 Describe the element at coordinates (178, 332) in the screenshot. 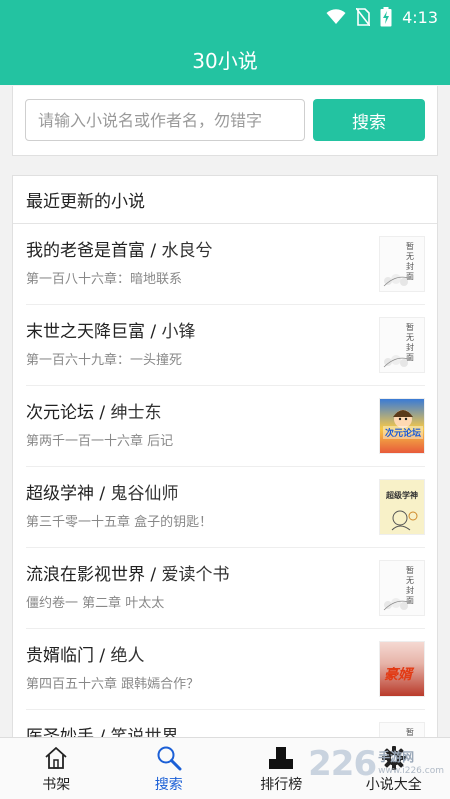

I see `novel-author: 小锋` at that location.